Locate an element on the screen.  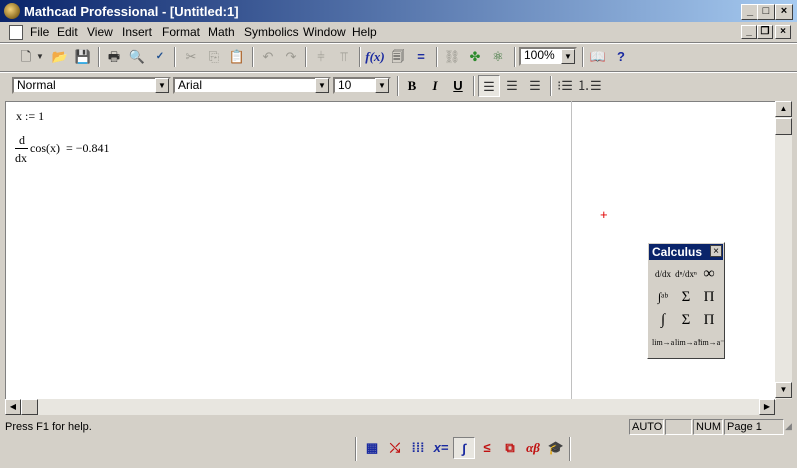
resource-center-icon: ⚛ is located at coordinates (498, 57).